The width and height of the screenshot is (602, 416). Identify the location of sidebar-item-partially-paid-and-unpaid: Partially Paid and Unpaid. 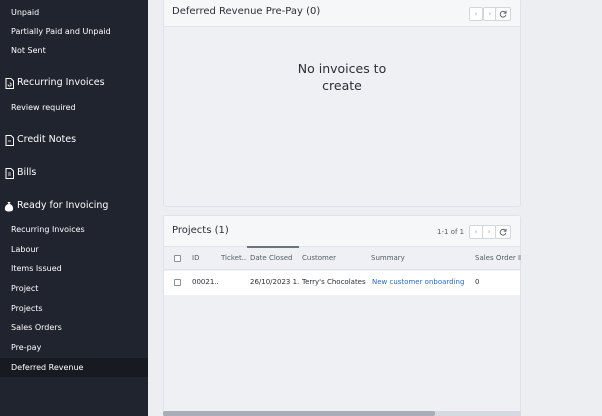
(74, 31).